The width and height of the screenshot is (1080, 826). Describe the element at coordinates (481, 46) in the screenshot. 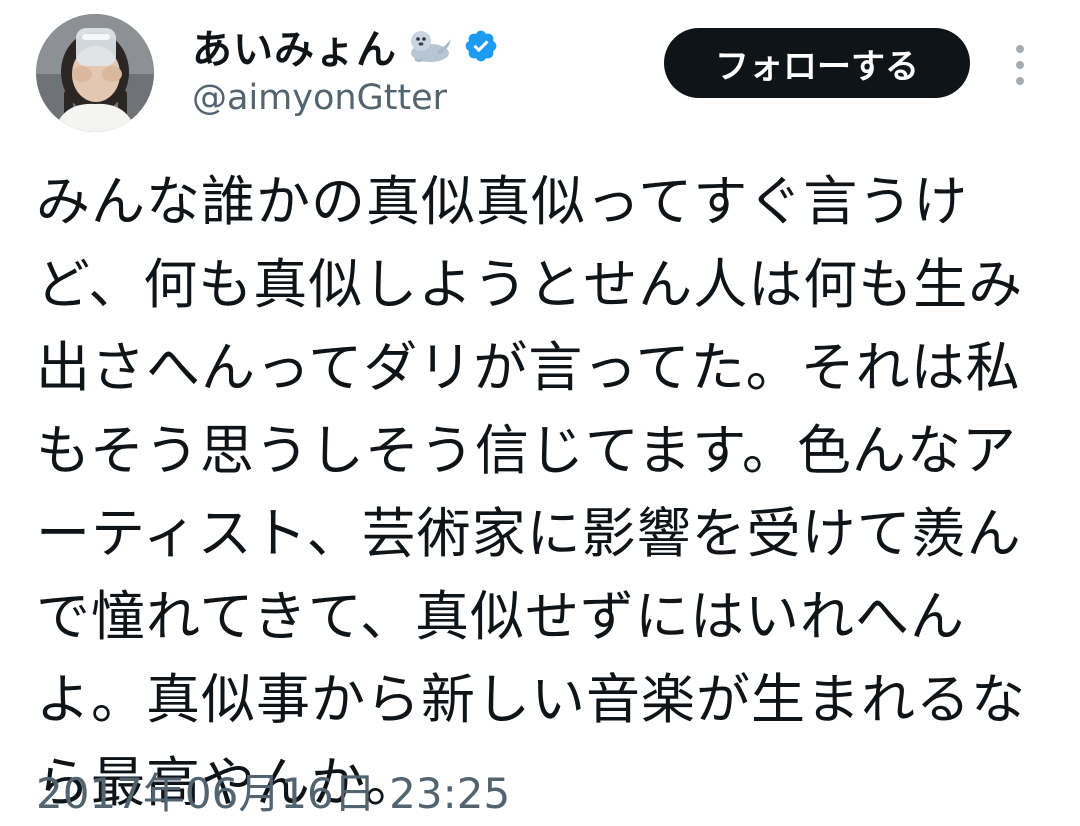

I see `verified-badge-icon` at that location.